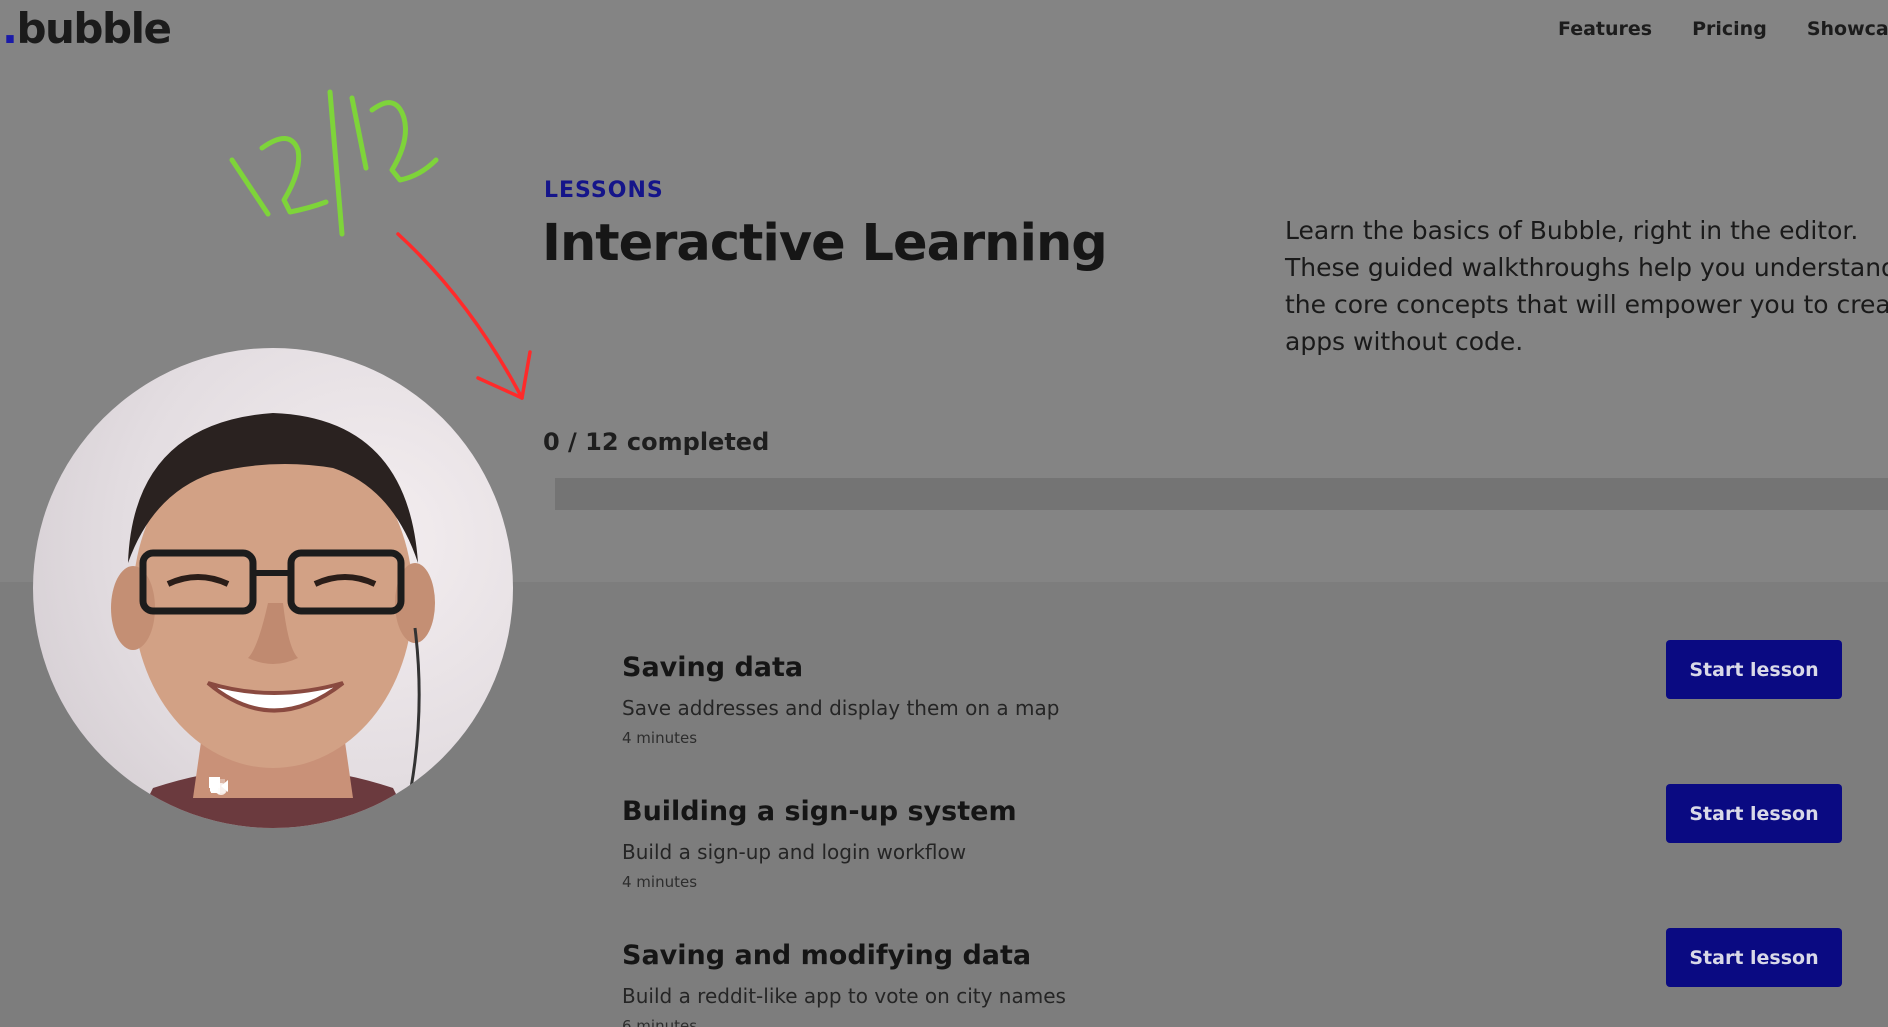 The width and height of the screenshot is (1888, 1027). Describe the element at coordinates (93, 28) in the screenshot. I see `logo-text: bubble` at that location.